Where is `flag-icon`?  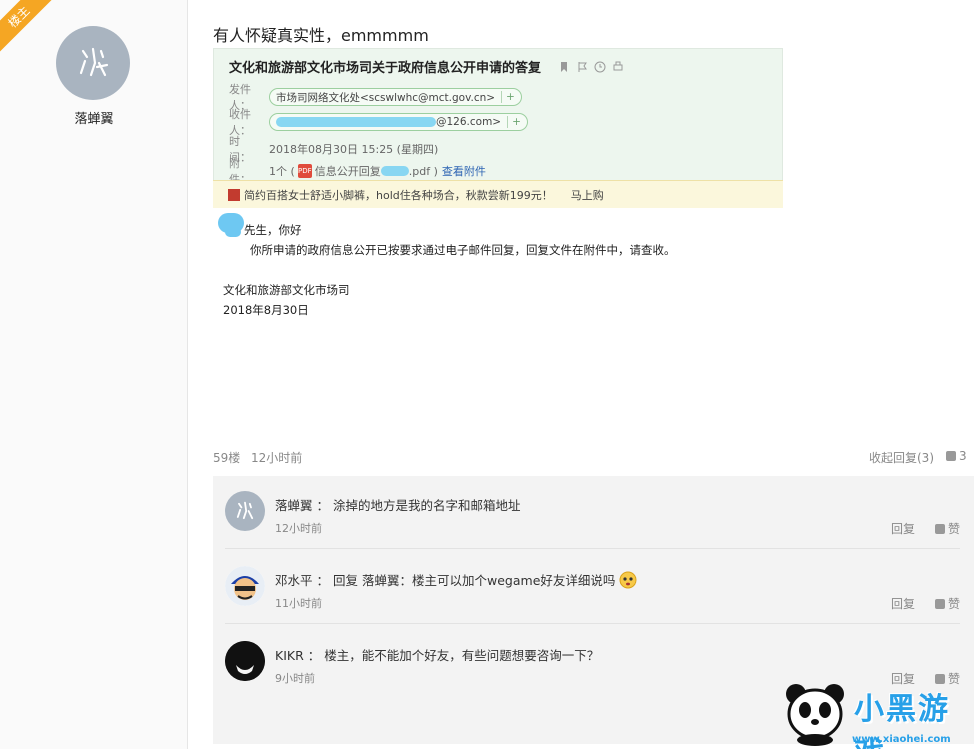 flag-icon is located at coordinates (582, 65).